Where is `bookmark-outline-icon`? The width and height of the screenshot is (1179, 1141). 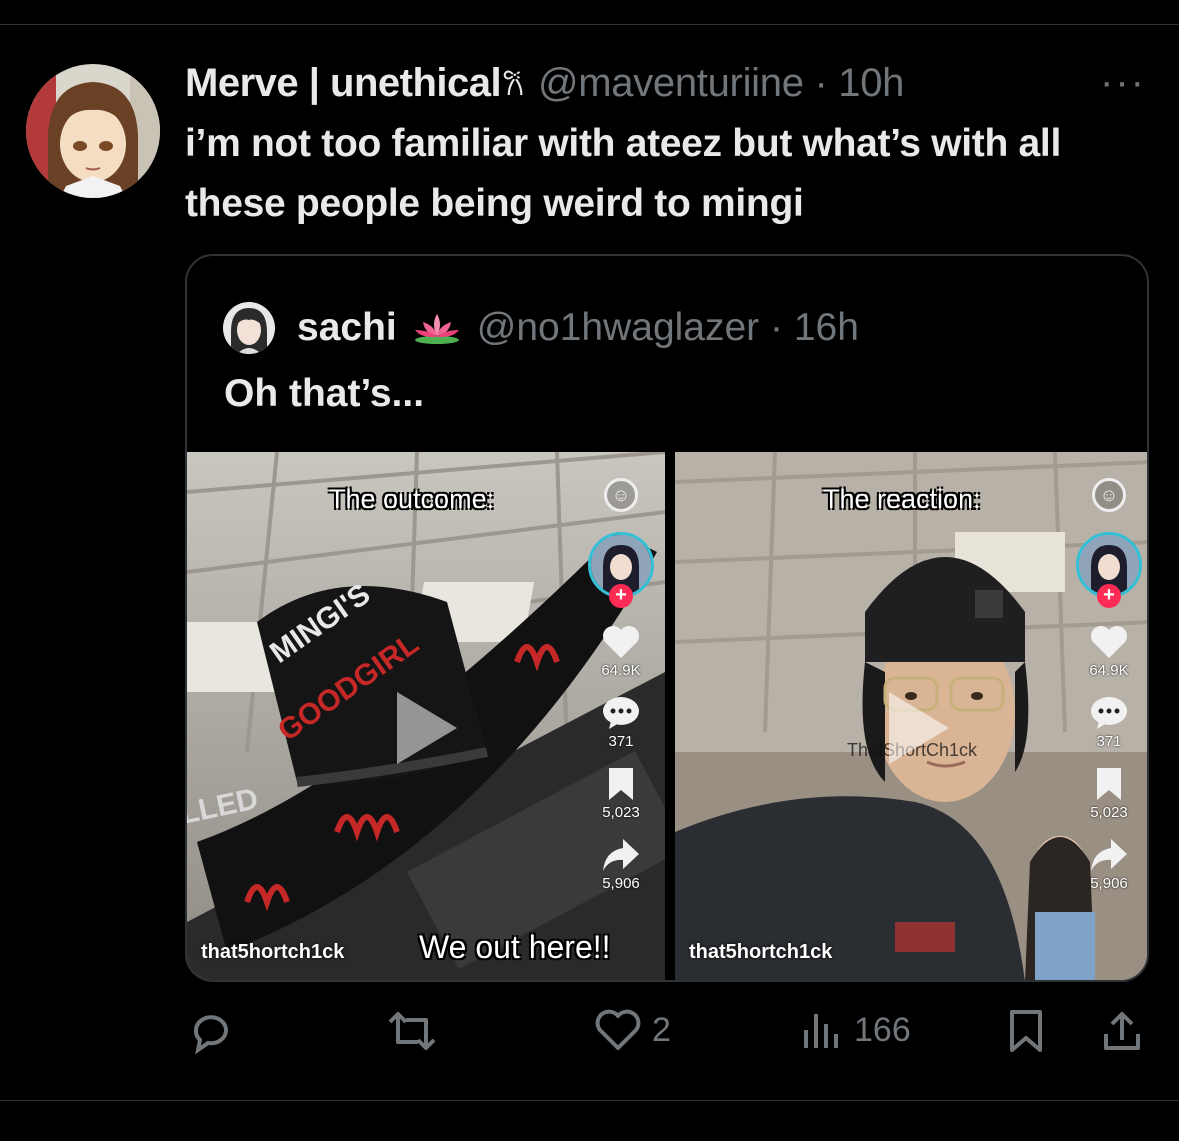 bookmark-outline-icon is located at coordinates (1026, 1031).